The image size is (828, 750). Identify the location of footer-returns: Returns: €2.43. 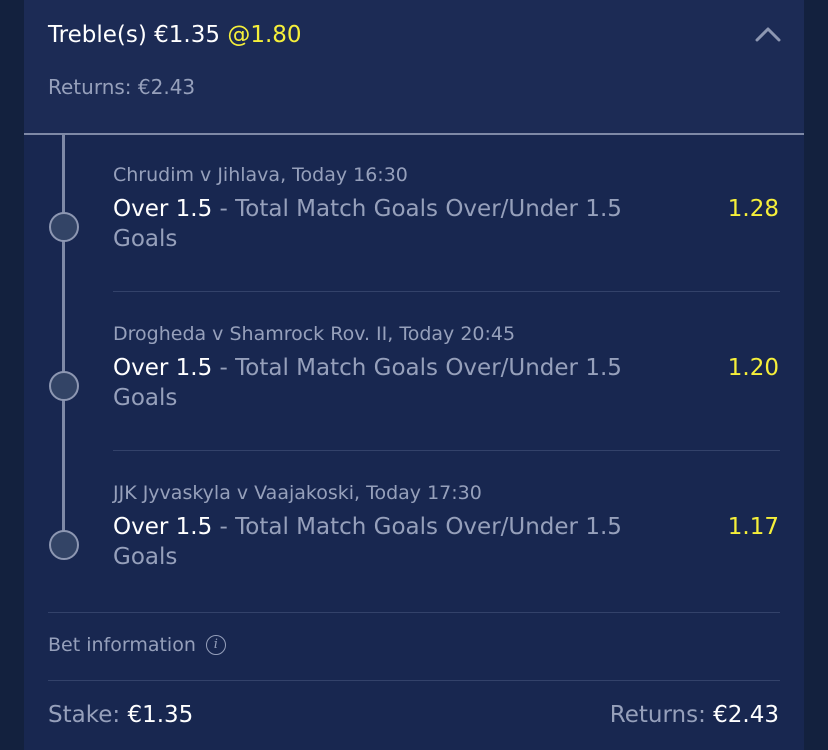
(694, 715).